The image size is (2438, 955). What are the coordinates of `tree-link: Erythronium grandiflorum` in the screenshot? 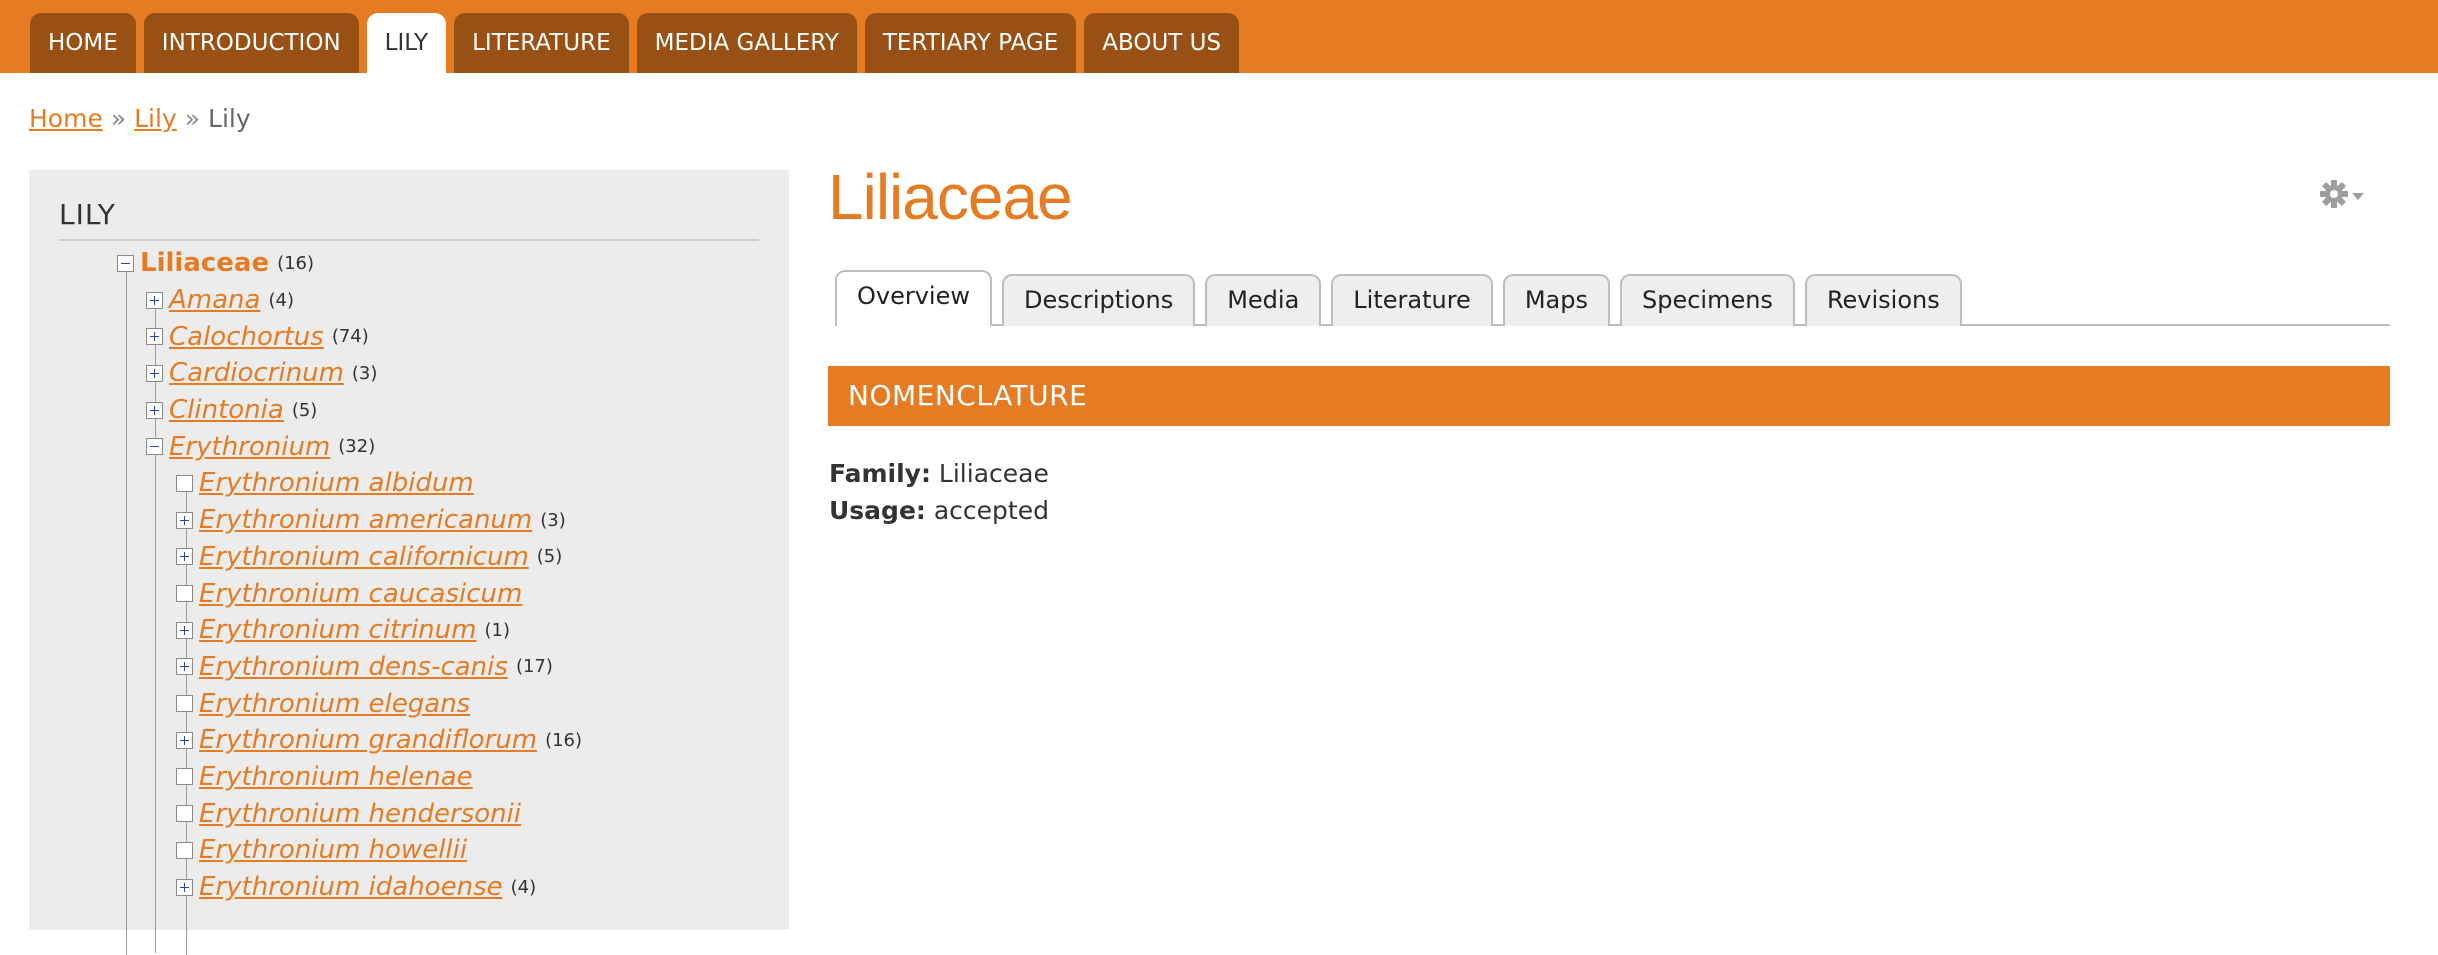 It's located at (368, 740).